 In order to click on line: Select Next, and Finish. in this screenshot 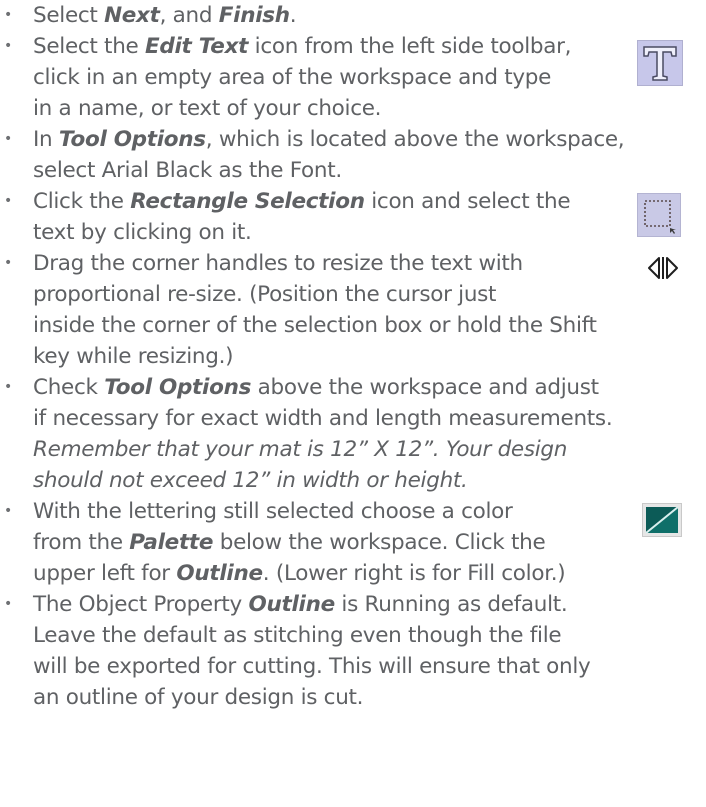, I will do `click(165, 15)`.